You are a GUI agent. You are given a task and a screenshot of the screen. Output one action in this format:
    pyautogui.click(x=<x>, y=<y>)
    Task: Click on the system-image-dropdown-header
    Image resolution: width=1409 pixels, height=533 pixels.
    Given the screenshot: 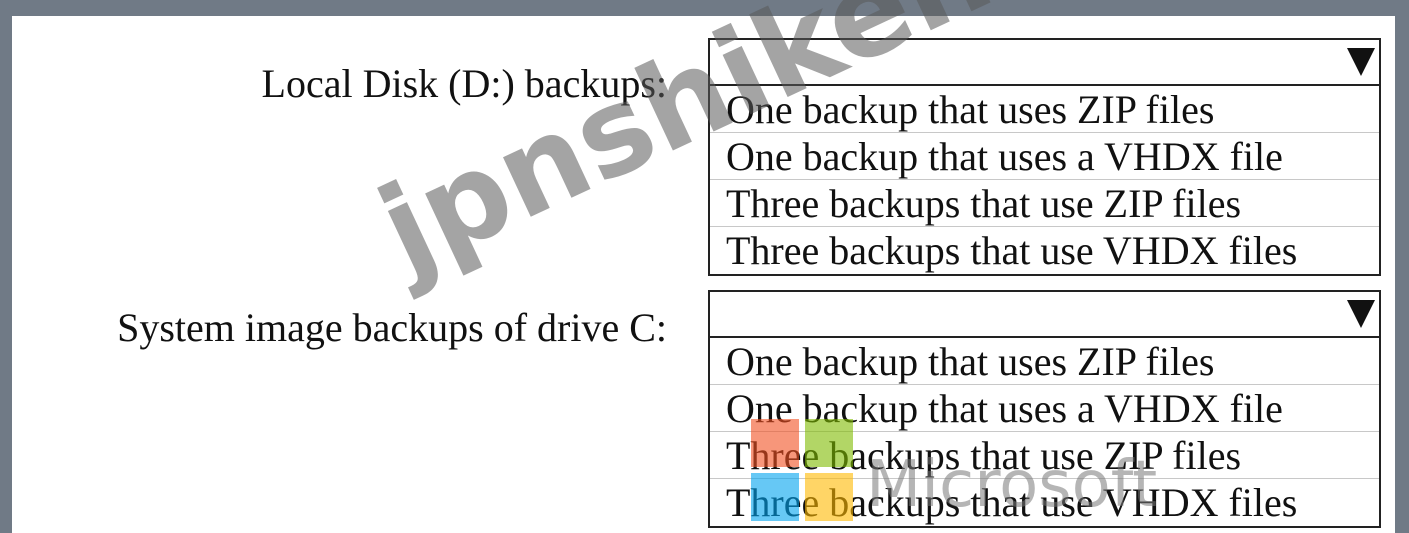 What is the action you would take?
    pyautogui.click(x=1044, y=315)
    